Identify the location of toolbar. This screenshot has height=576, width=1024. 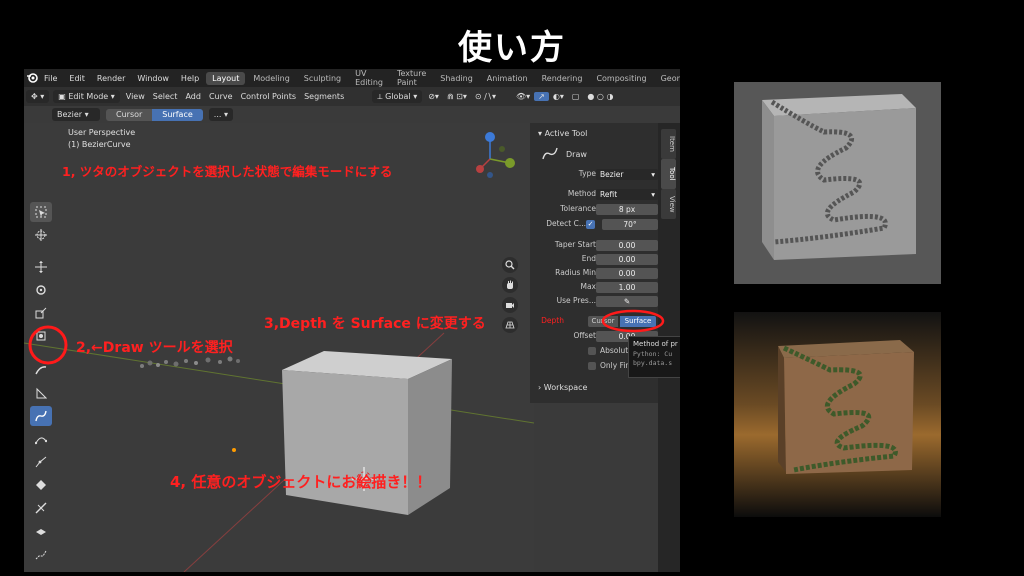
(43, 383).